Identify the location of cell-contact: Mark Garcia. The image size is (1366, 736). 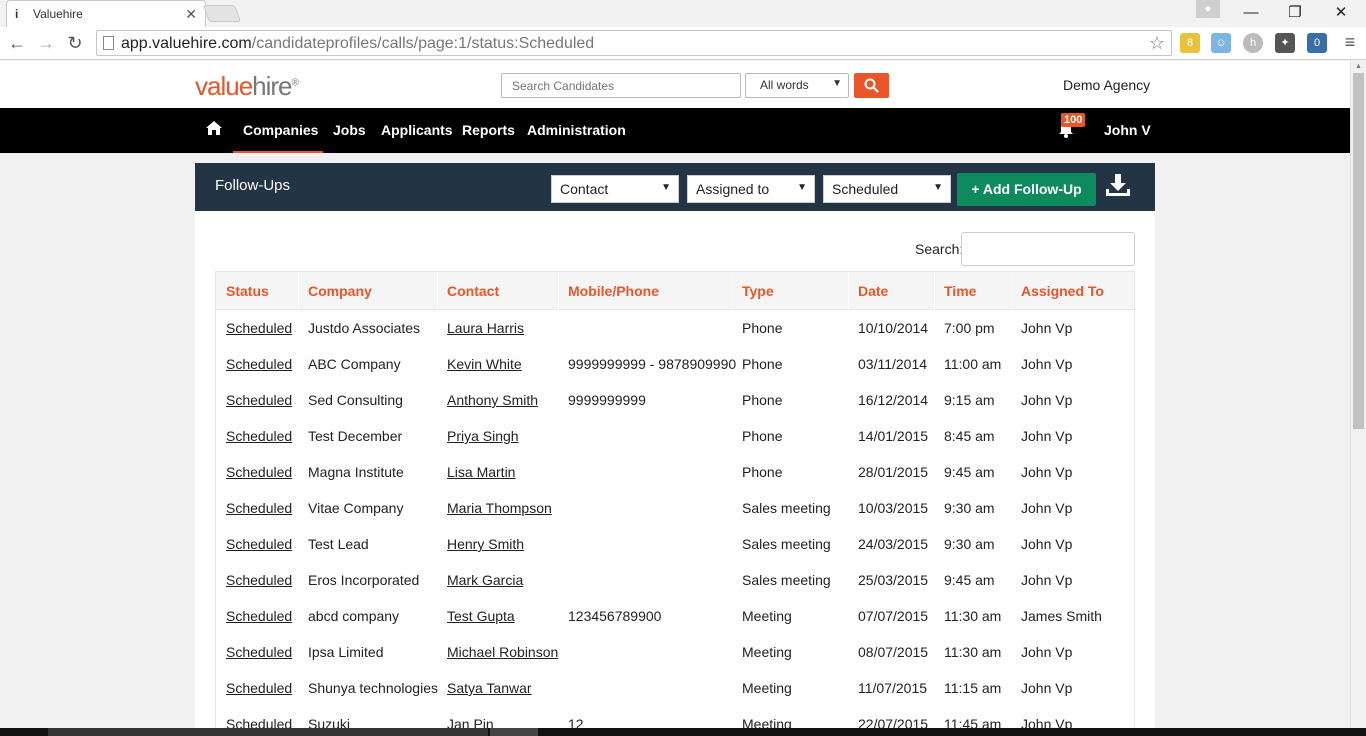
(485, 580).